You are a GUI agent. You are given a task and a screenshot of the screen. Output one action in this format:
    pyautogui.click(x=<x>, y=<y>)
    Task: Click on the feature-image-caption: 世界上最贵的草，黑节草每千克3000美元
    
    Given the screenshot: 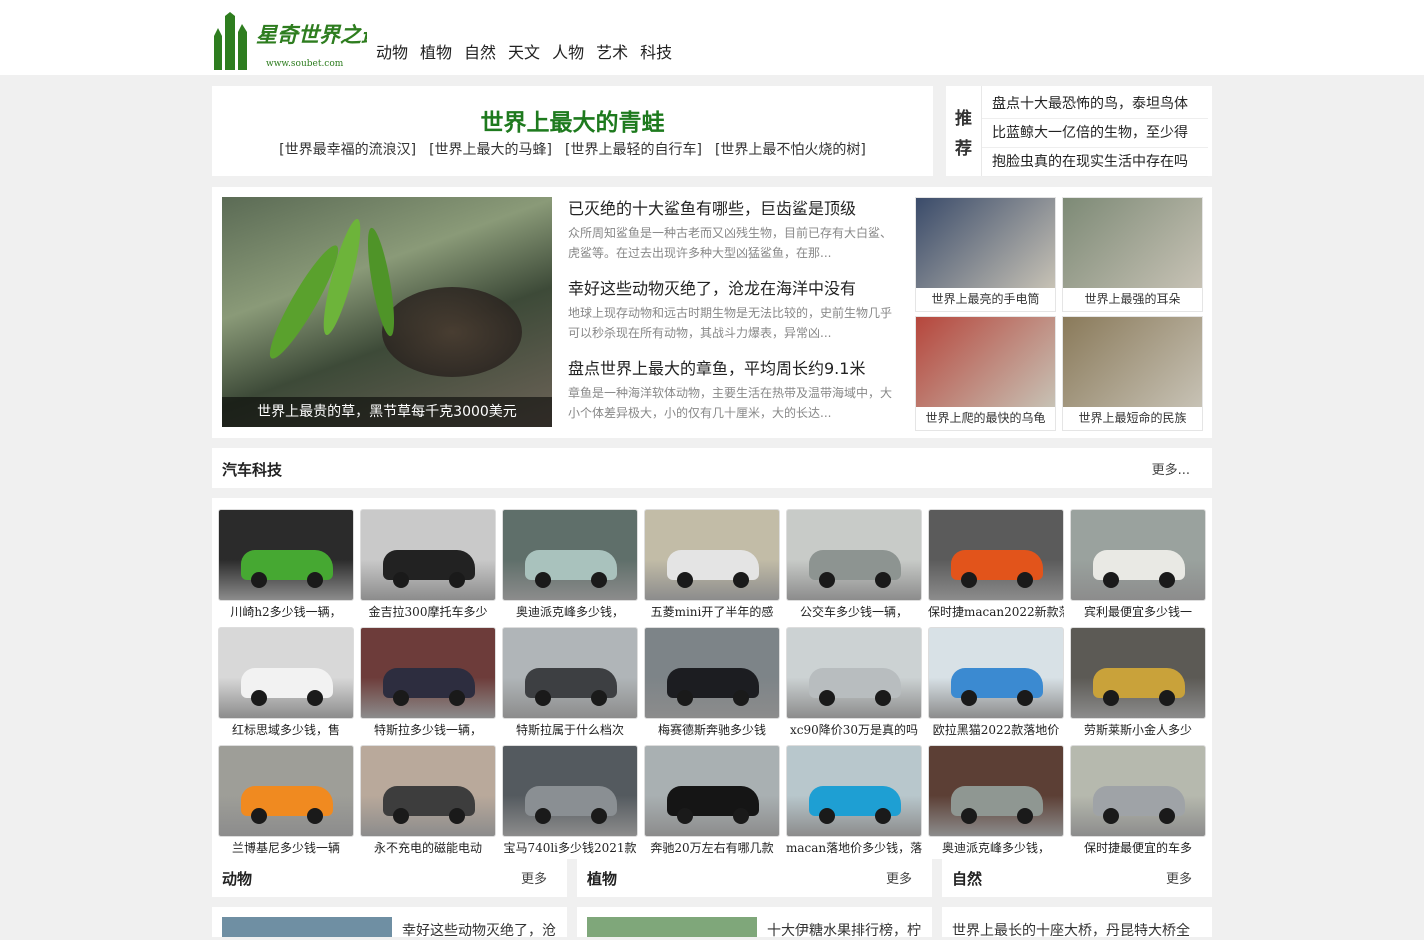 What is the action you would take?
    pyautogui.click(x=387, y=412)
    